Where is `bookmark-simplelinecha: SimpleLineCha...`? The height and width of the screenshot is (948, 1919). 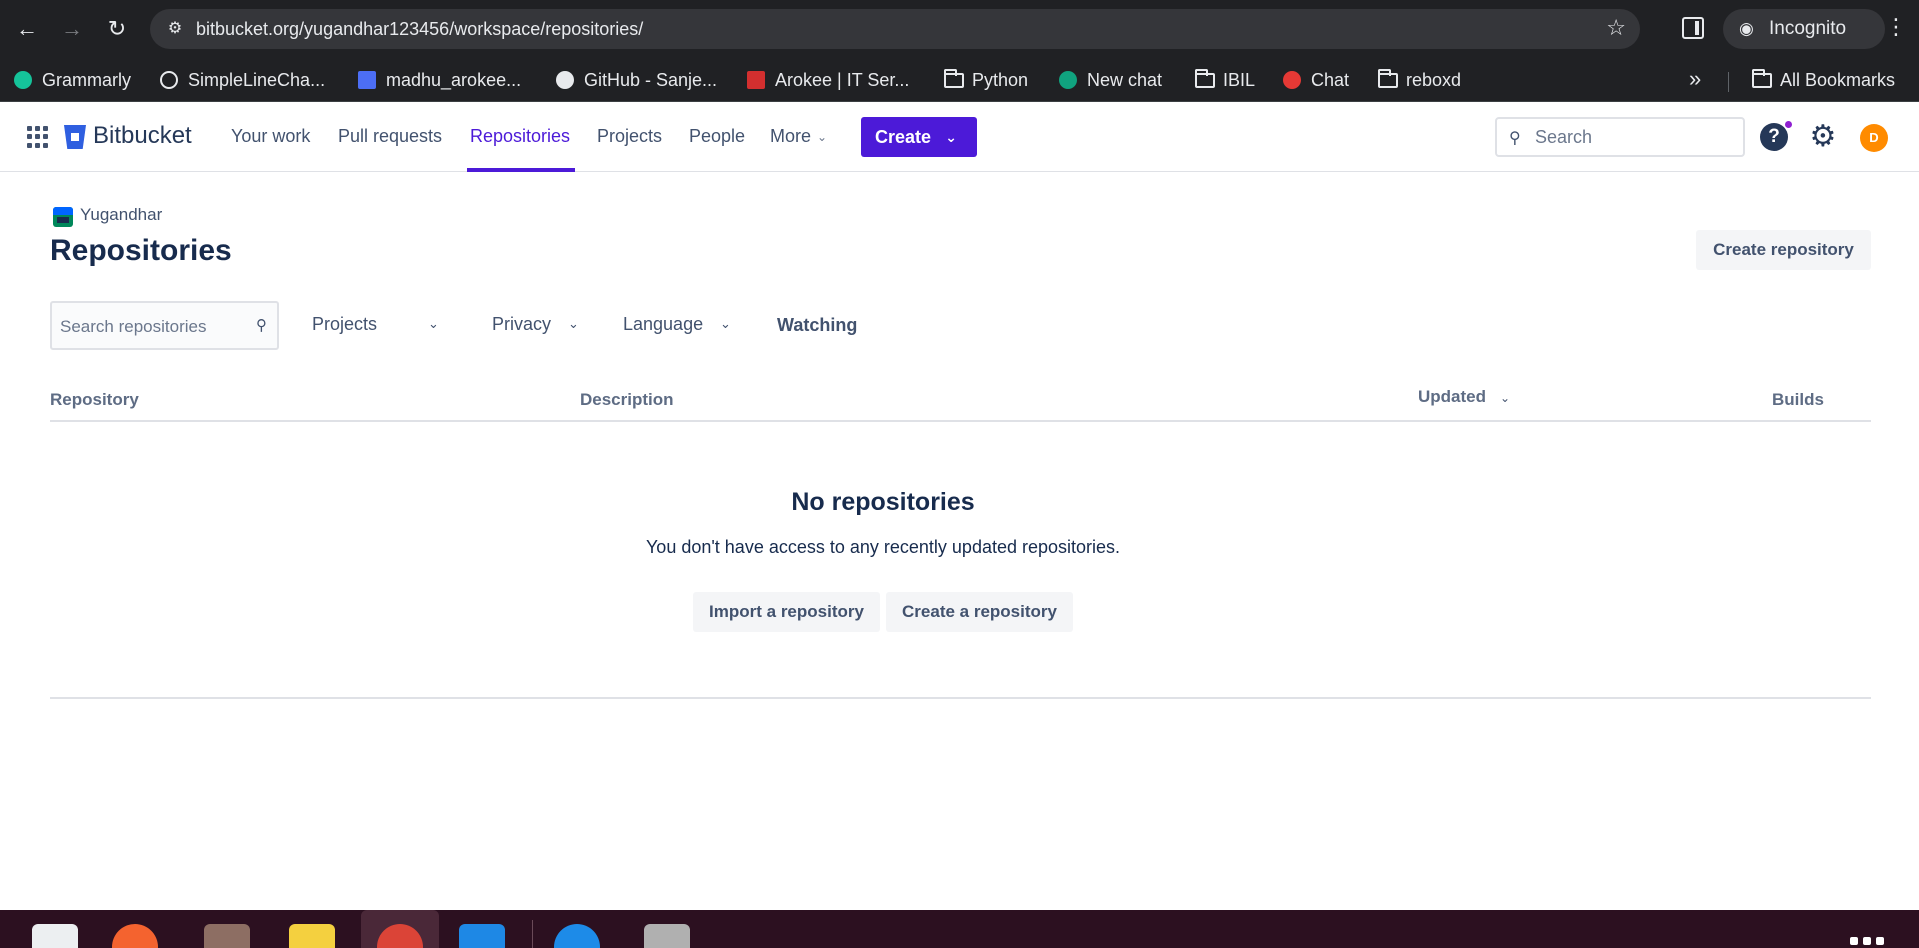 bookmark-simplelinecha: SimpleLineCha... is located at coordinates (242, 80).